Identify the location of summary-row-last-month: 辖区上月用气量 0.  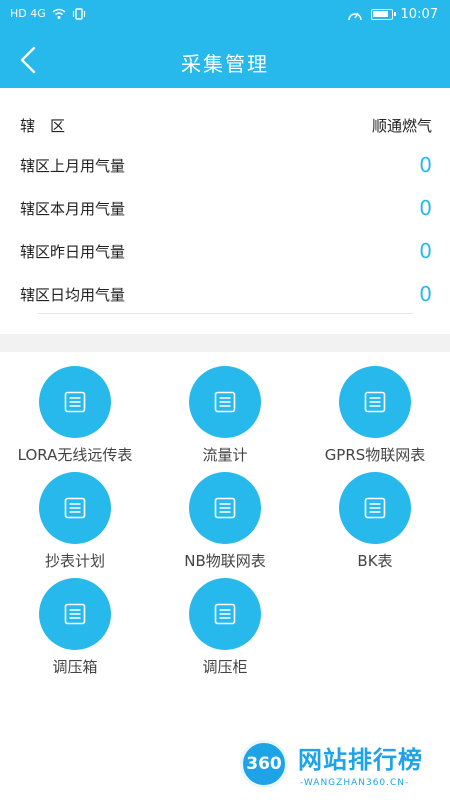
(226, 165).